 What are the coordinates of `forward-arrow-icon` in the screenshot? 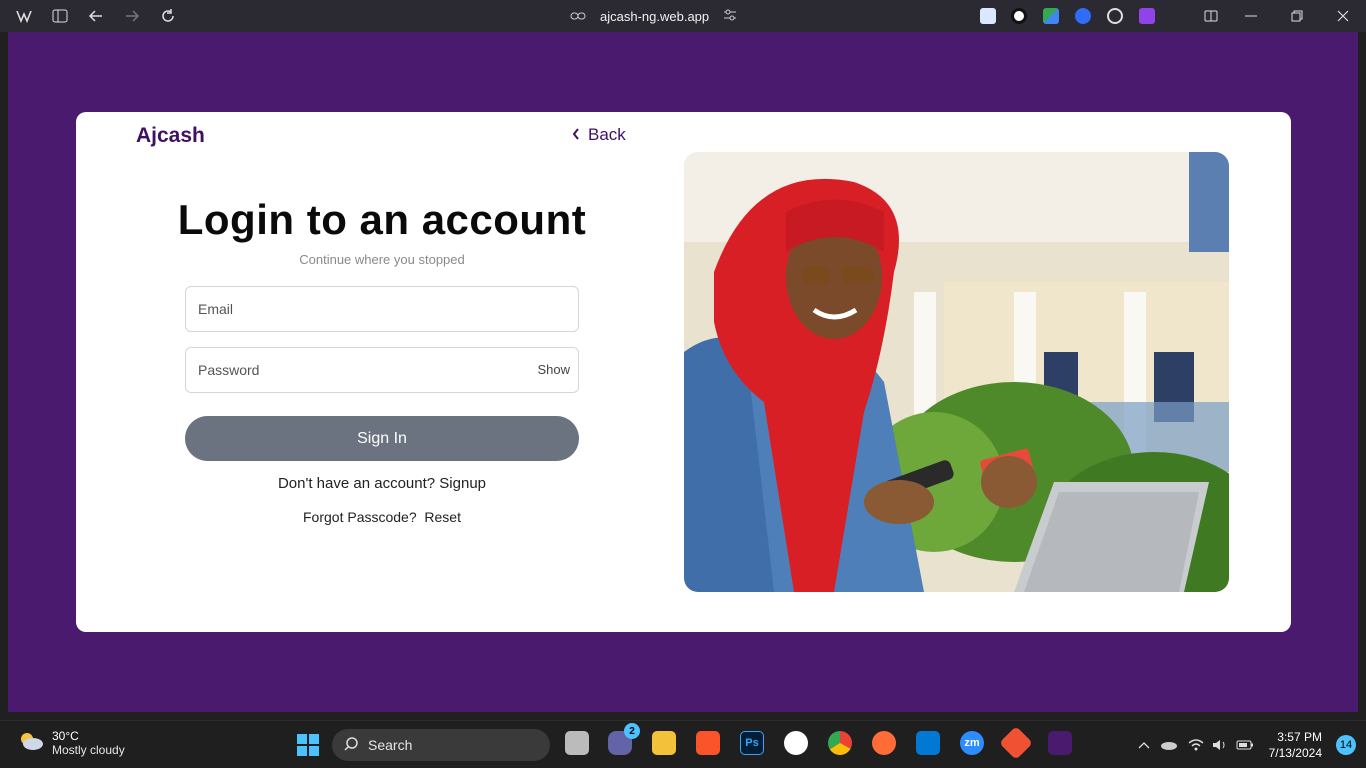 It's located at (132, 16).